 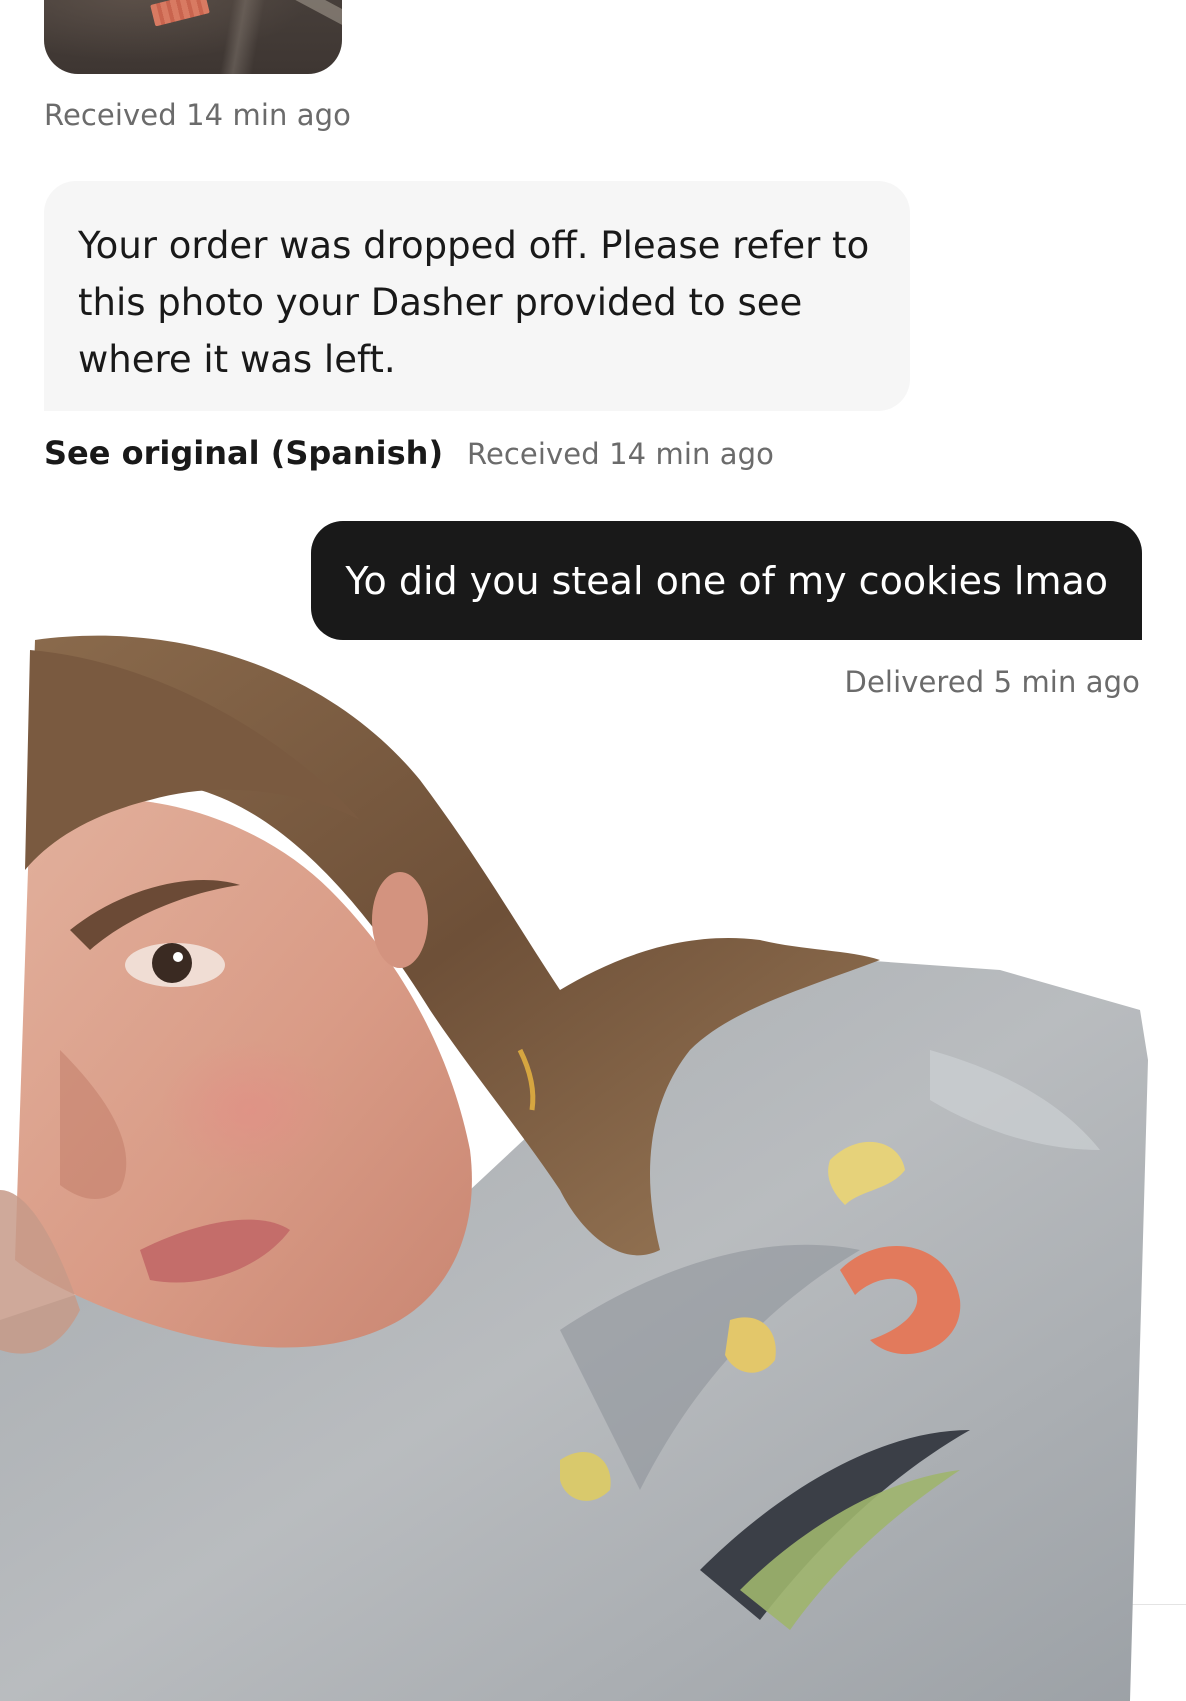 I want to click on sent-message-text: Yo did you steal one of my cookies lmao, so click(x=726, y=580).